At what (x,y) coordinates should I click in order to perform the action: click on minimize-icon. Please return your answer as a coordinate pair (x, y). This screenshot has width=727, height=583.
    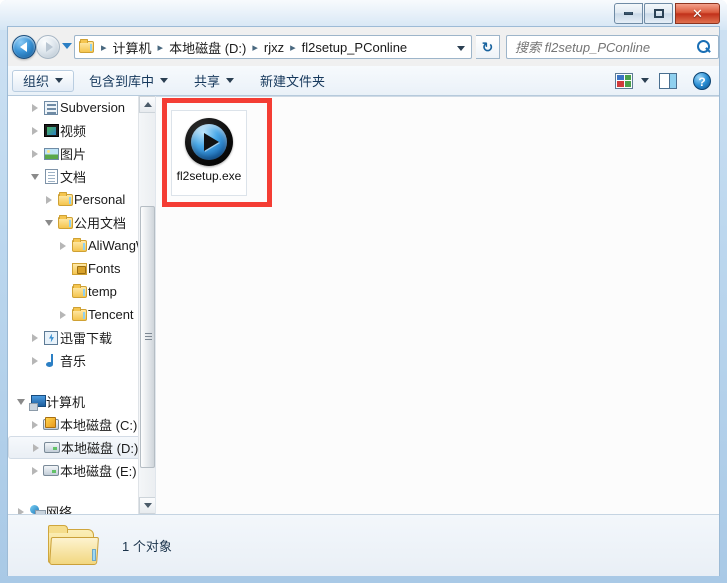
    Looking at the image, I should click on (628, 13).